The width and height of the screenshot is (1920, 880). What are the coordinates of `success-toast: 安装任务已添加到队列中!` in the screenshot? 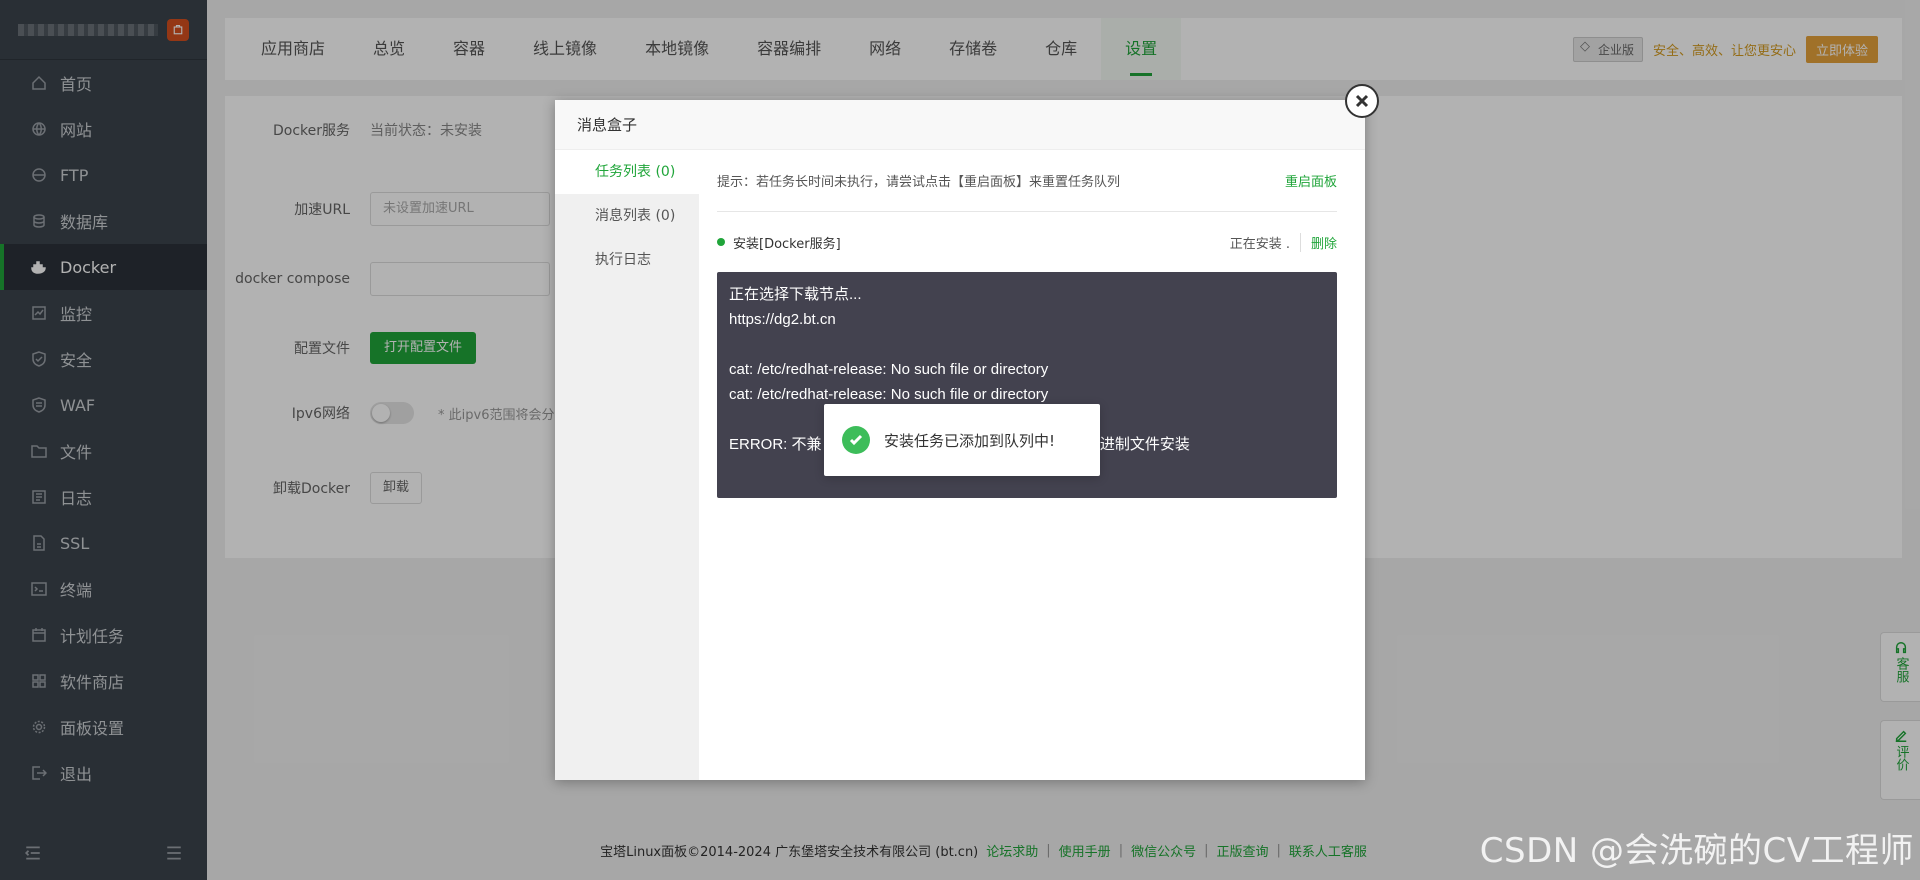 It's located at (962, 440).